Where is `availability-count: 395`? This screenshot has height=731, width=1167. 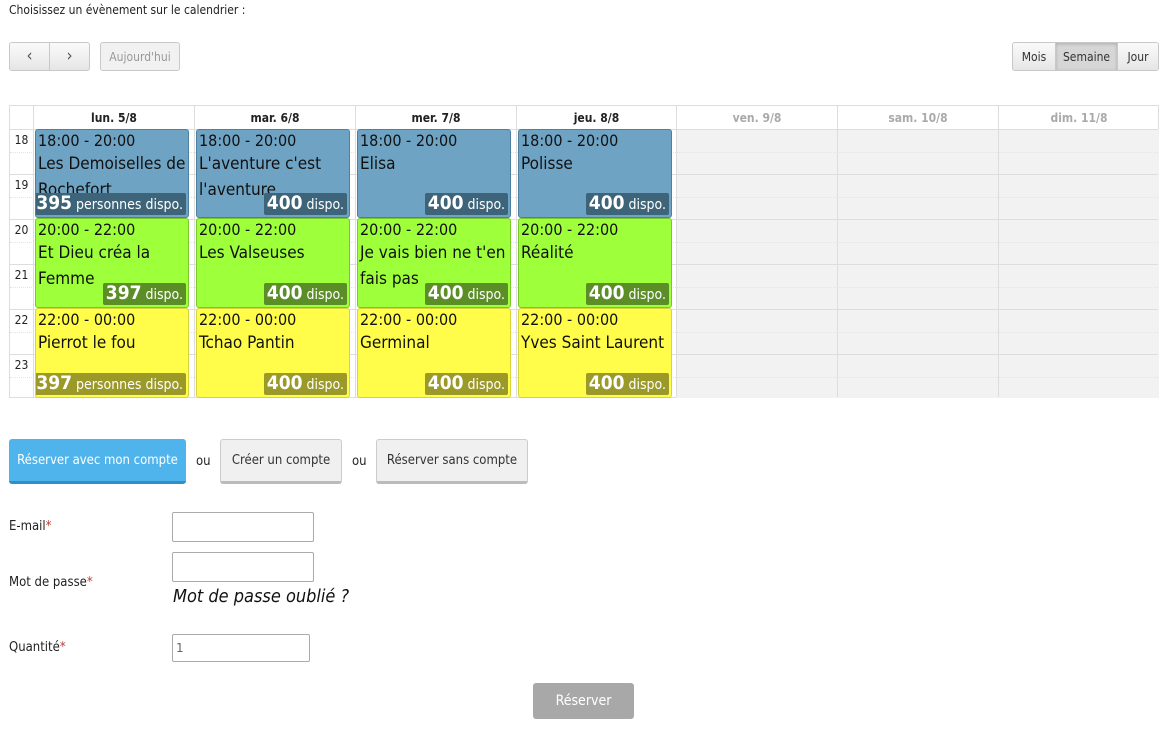 availability-count: 395 is located at coordinates (54, 203).